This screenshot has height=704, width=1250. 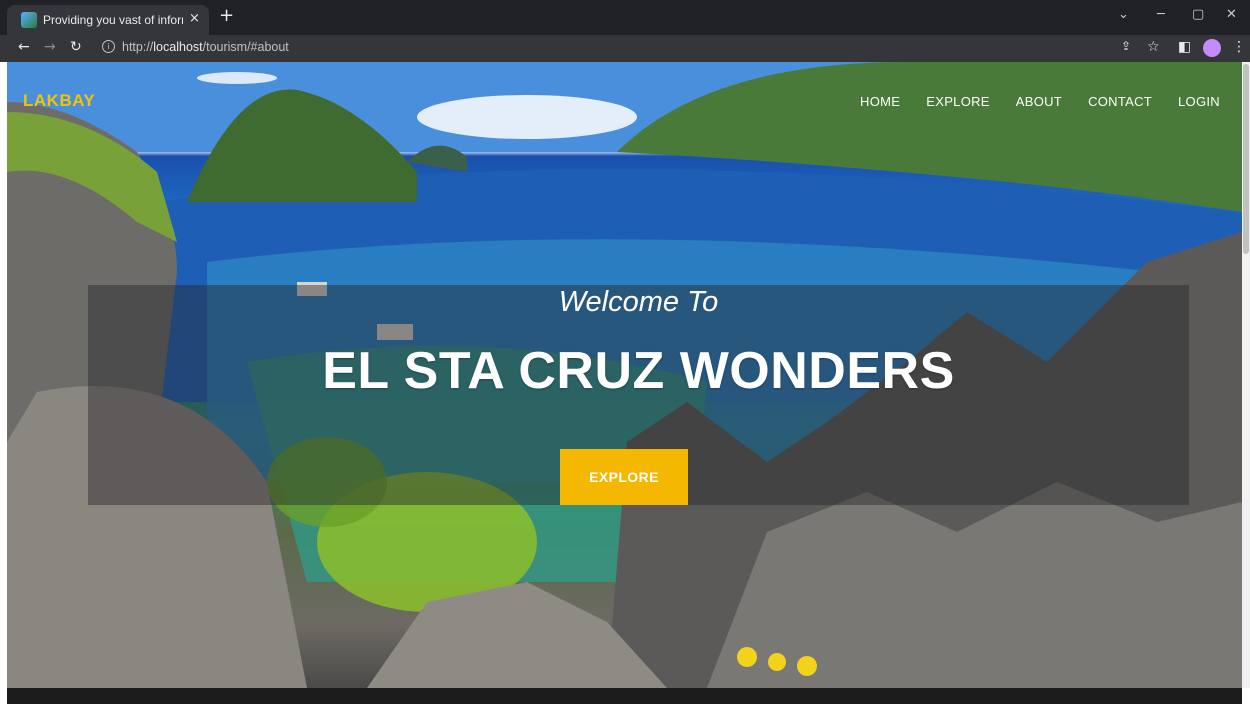 What do you see at coordinates (108, 46) in the screenshot?
I see `site-info-icon: i` at bounding box center [108, 46].